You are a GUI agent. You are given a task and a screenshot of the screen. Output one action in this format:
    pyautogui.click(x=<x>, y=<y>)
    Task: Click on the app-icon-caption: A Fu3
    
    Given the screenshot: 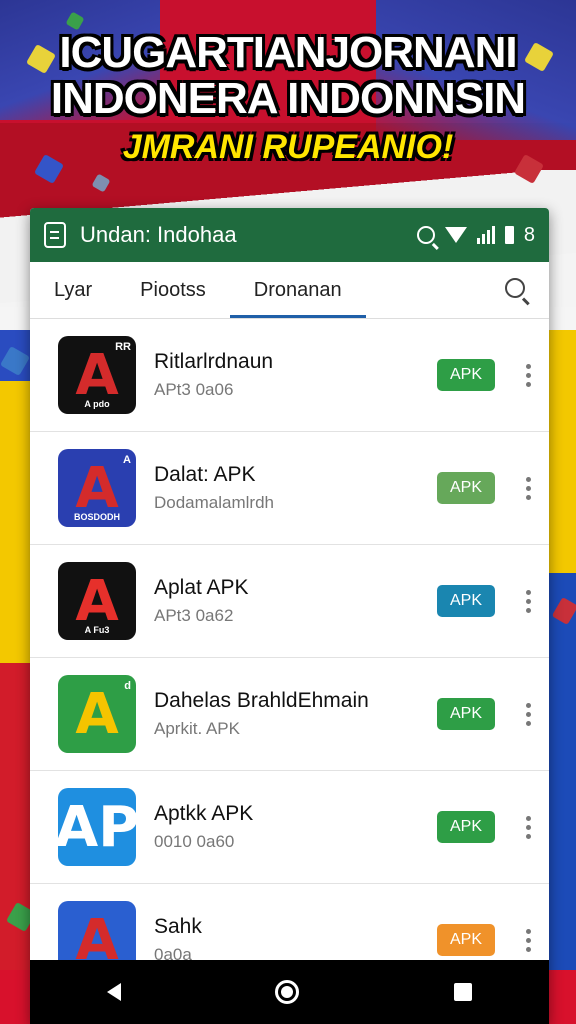 What is the action you would take?
    pyautogui.click(x=97, y=630)
    